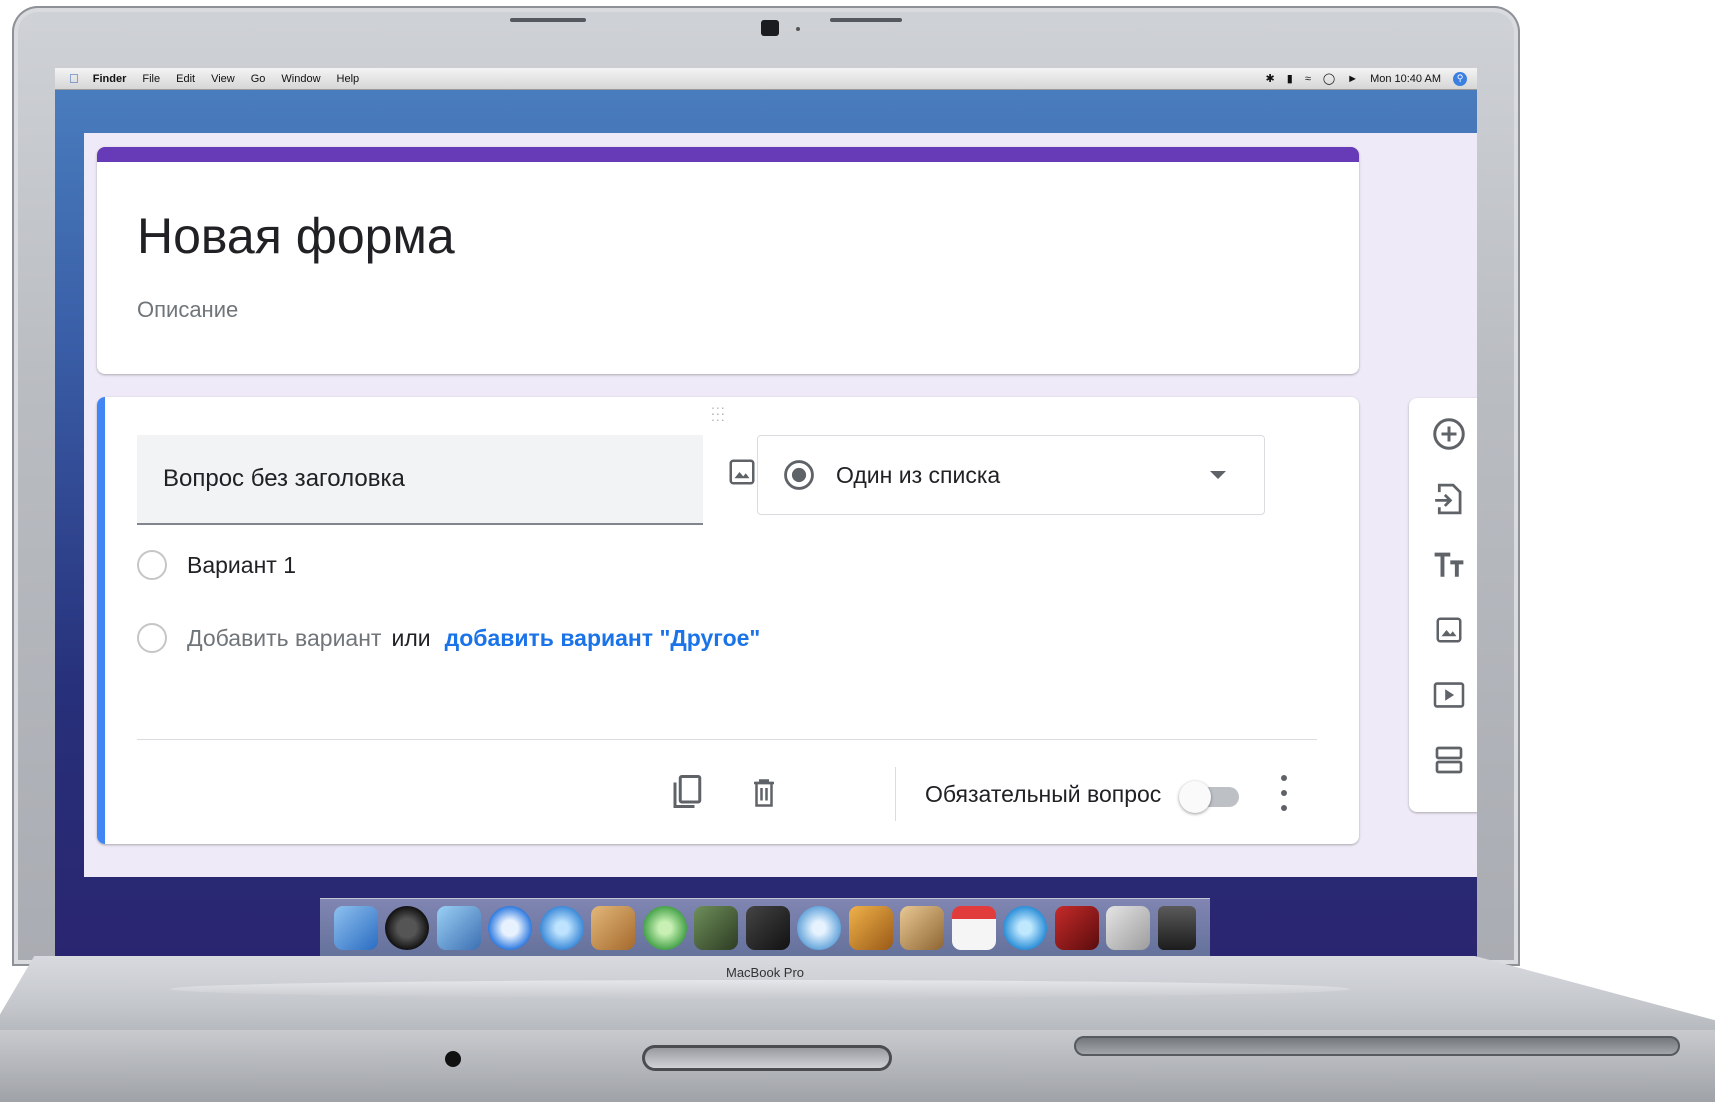  Describe the element at coordinates (453, 1059) in the screenshot. I see `ir-receiver` at that location.